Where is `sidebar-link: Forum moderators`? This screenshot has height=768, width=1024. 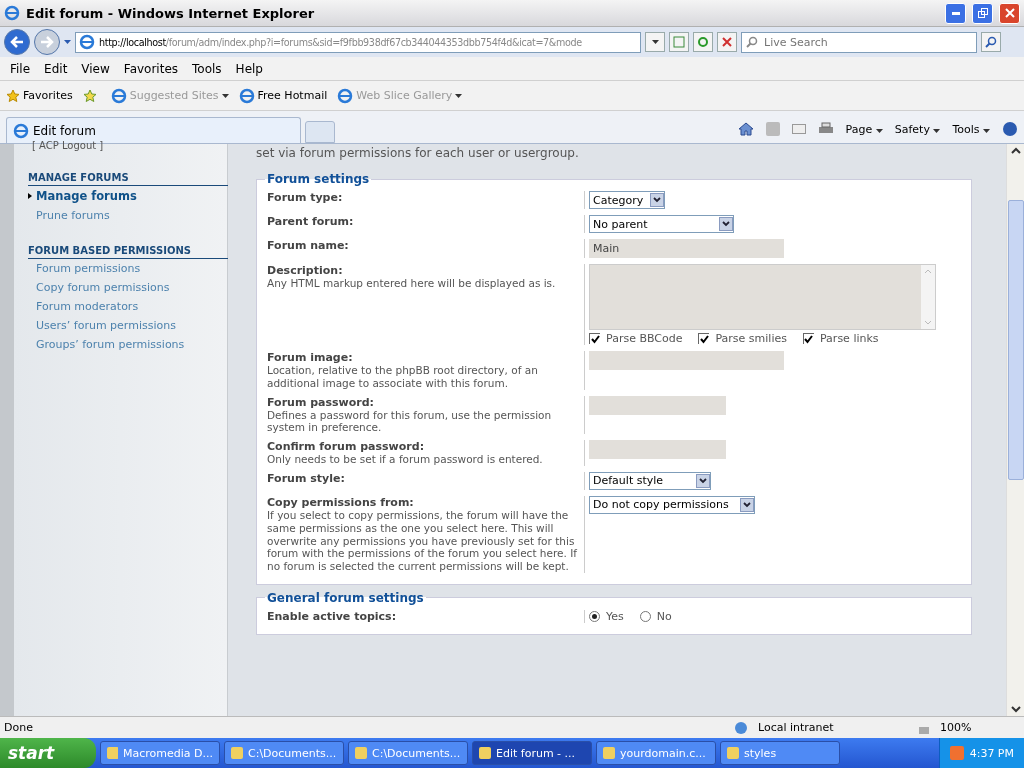 sidebar-link: Forum moderators is located at coordinates (127, 306).